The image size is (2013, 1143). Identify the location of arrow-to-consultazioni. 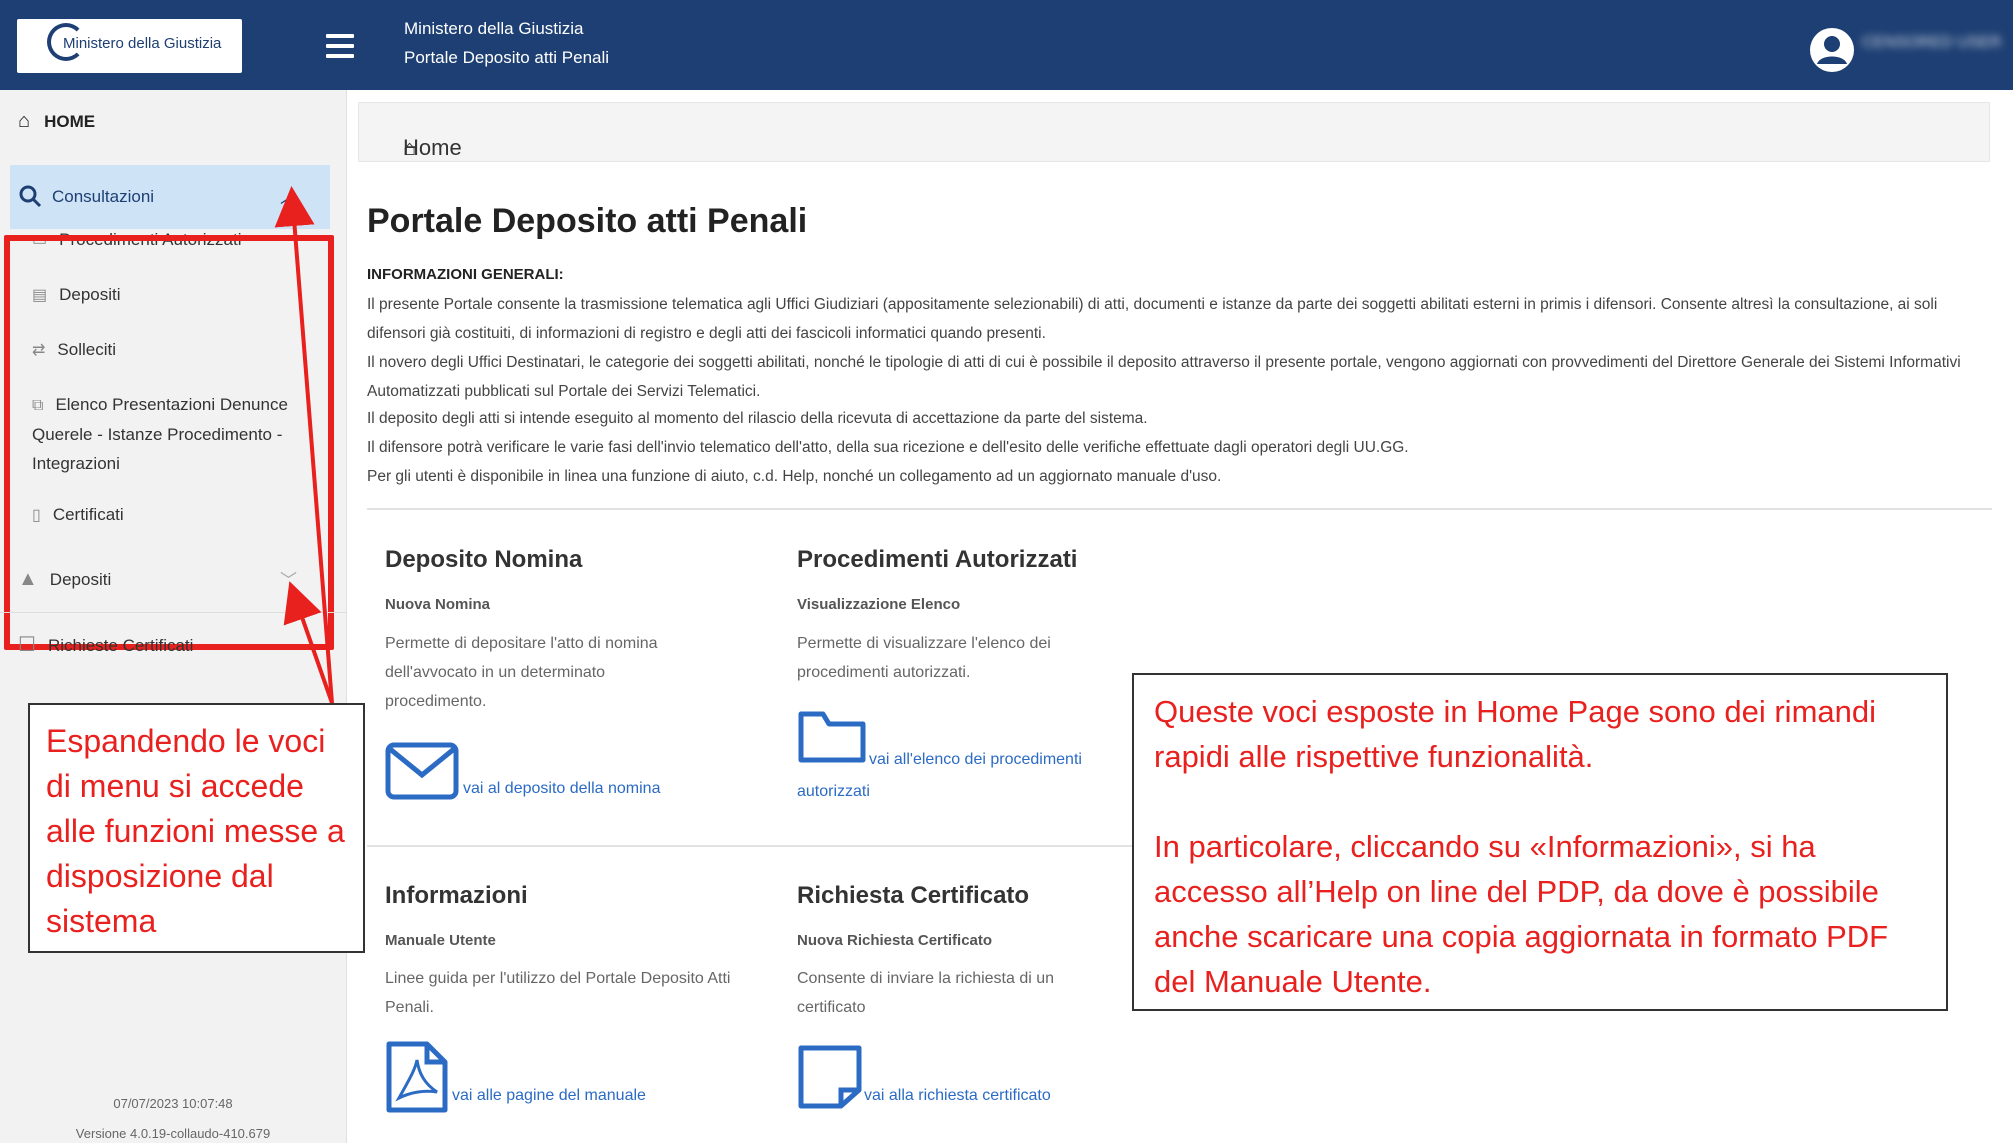
(304, 445).